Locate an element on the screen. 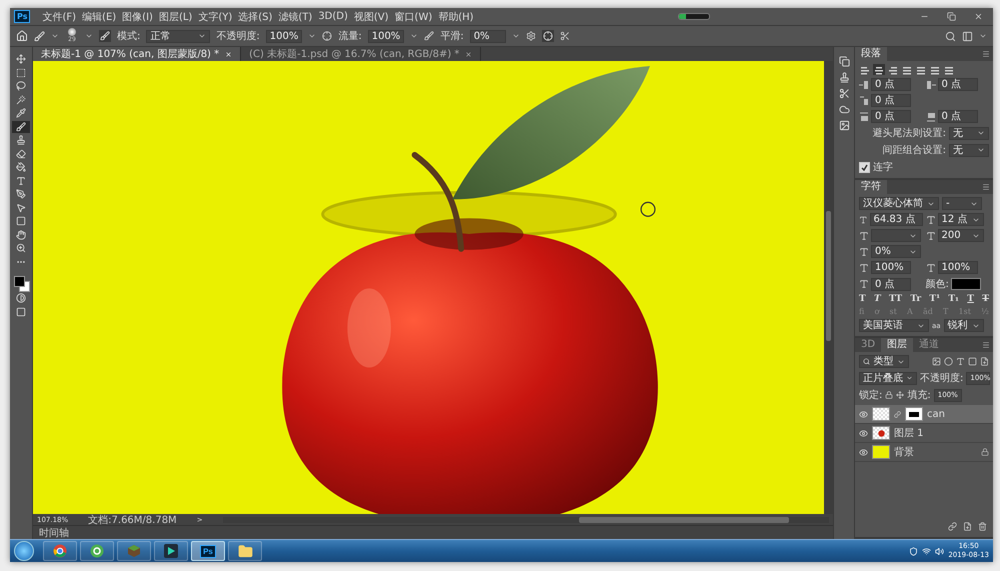 Image resolution: width=1000 pixels, height=571 pixels. new-layer-icon is located at coordinates (967, 526).